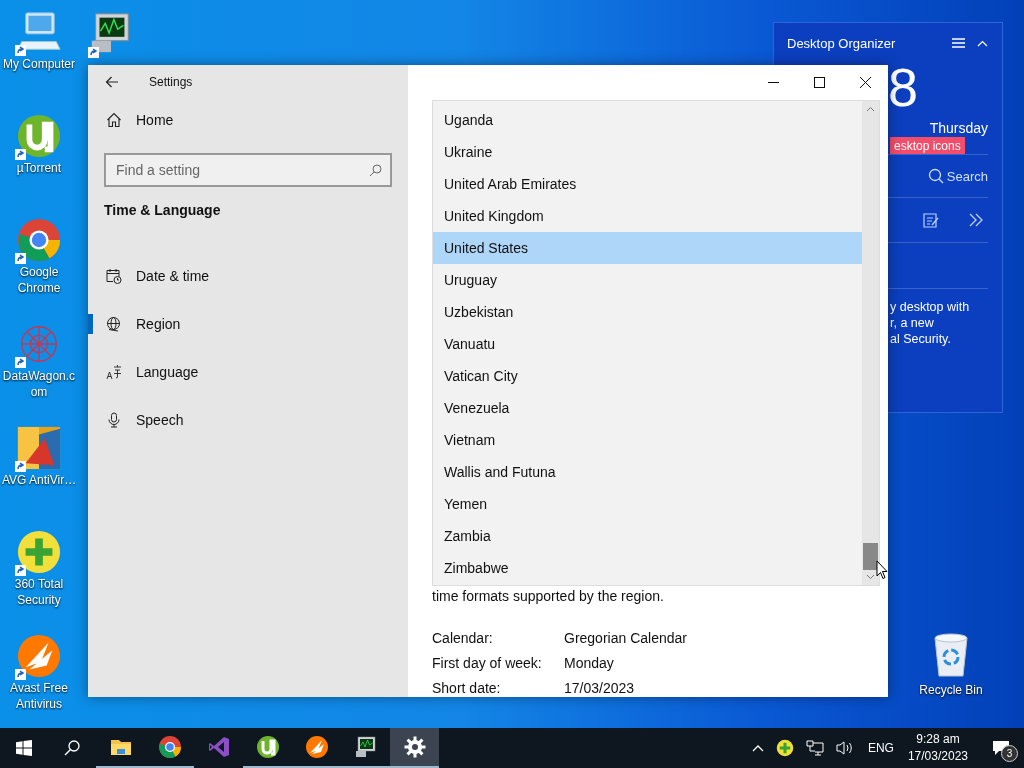 The width and height of the screenshot is (1024, 768). I want to click on visual-studio-icon, so click(218, 747).